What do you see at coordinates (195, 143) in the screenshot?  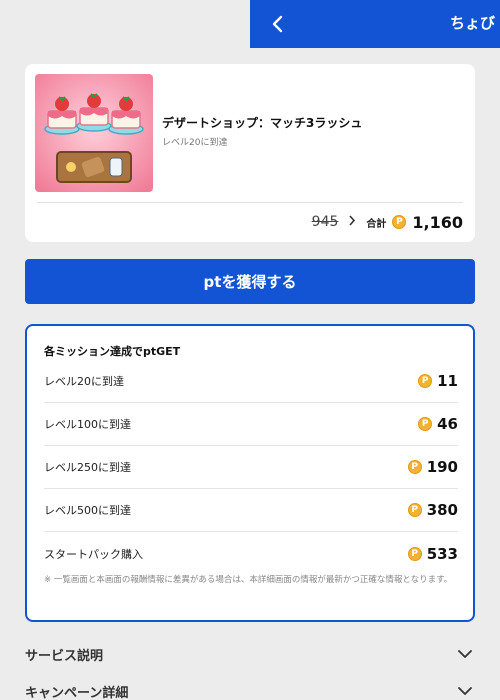 I see `offer-subtitle: レベル20に到達` at bounding box center [195, 143].